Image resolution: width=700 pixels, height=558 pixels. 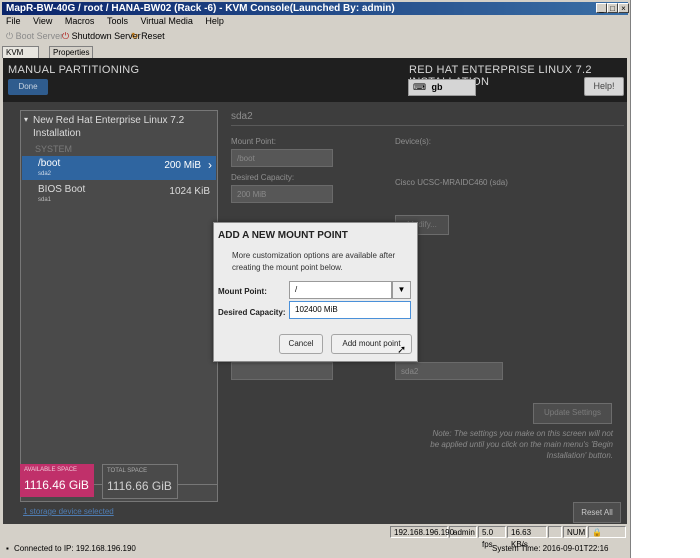 I want to click on reset-button: ↻ Reset, so click(x=148, y=36).